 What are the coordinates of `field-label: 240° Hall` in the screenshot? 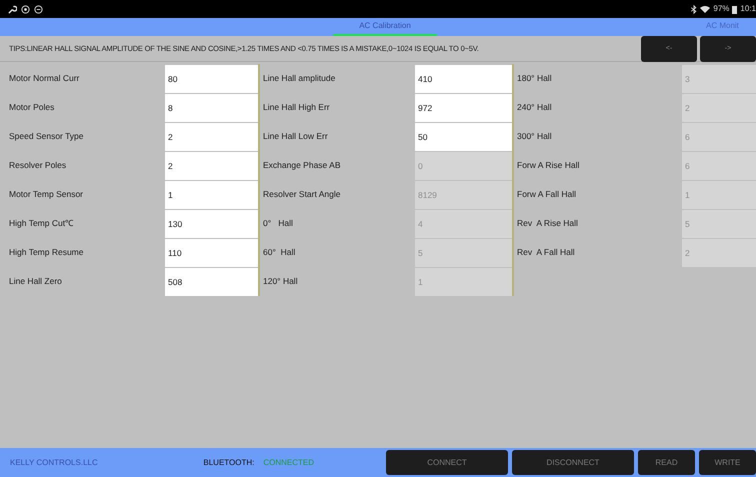 It's located at (534, 107).